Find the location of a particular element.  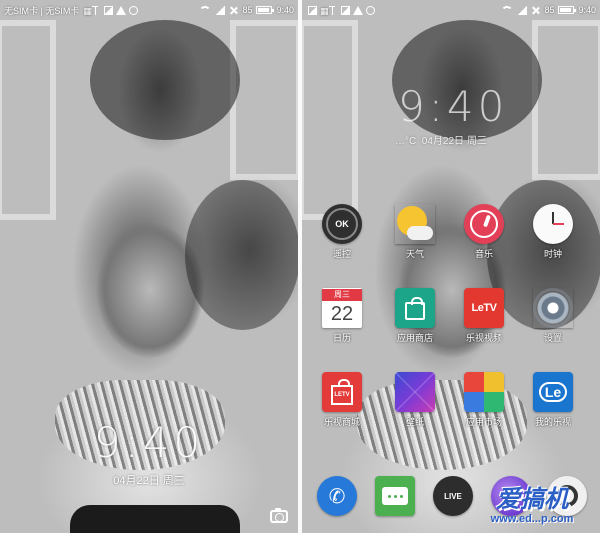

my-letv-cloud-icon: Le is located at coordinates (553, 392).